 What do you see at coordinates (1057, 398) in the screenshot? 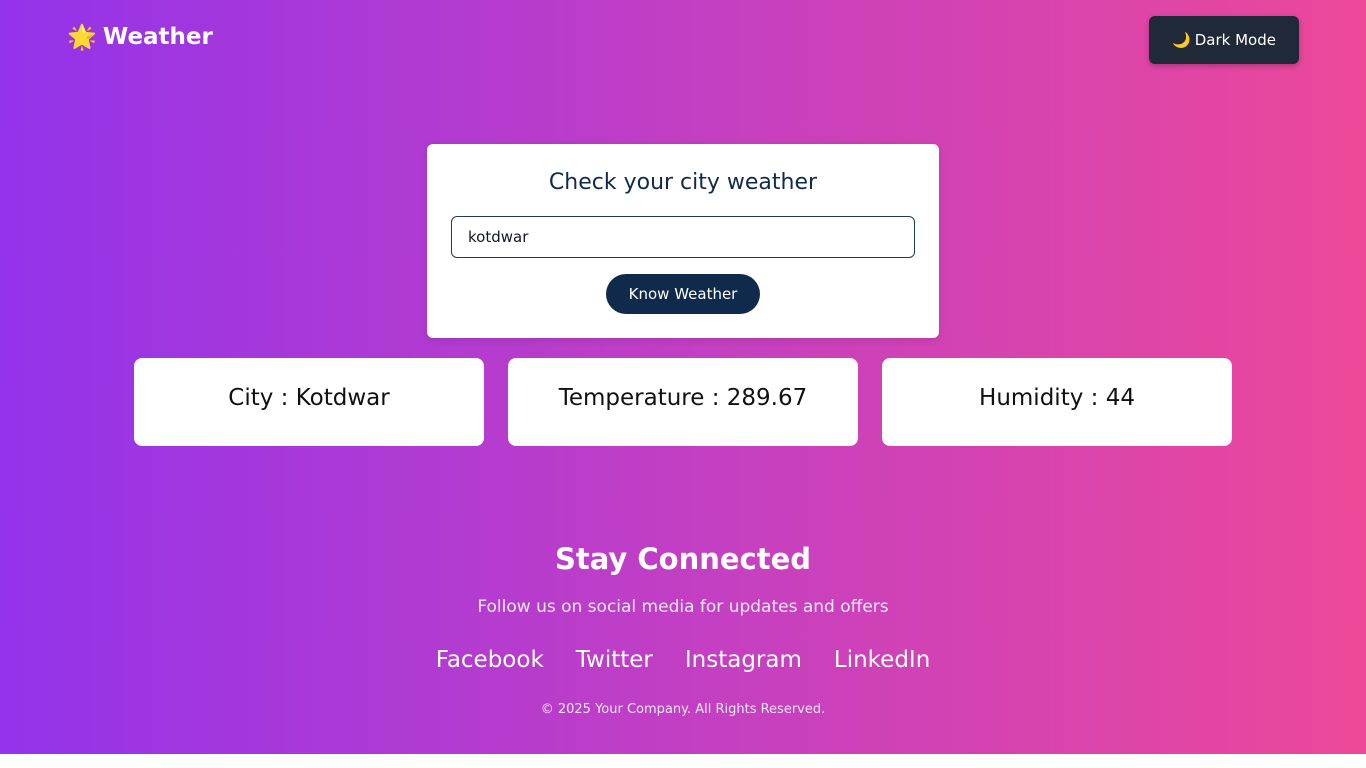
I see `humidity-value: Humidity : 44` at bounding box center [1057, 398].